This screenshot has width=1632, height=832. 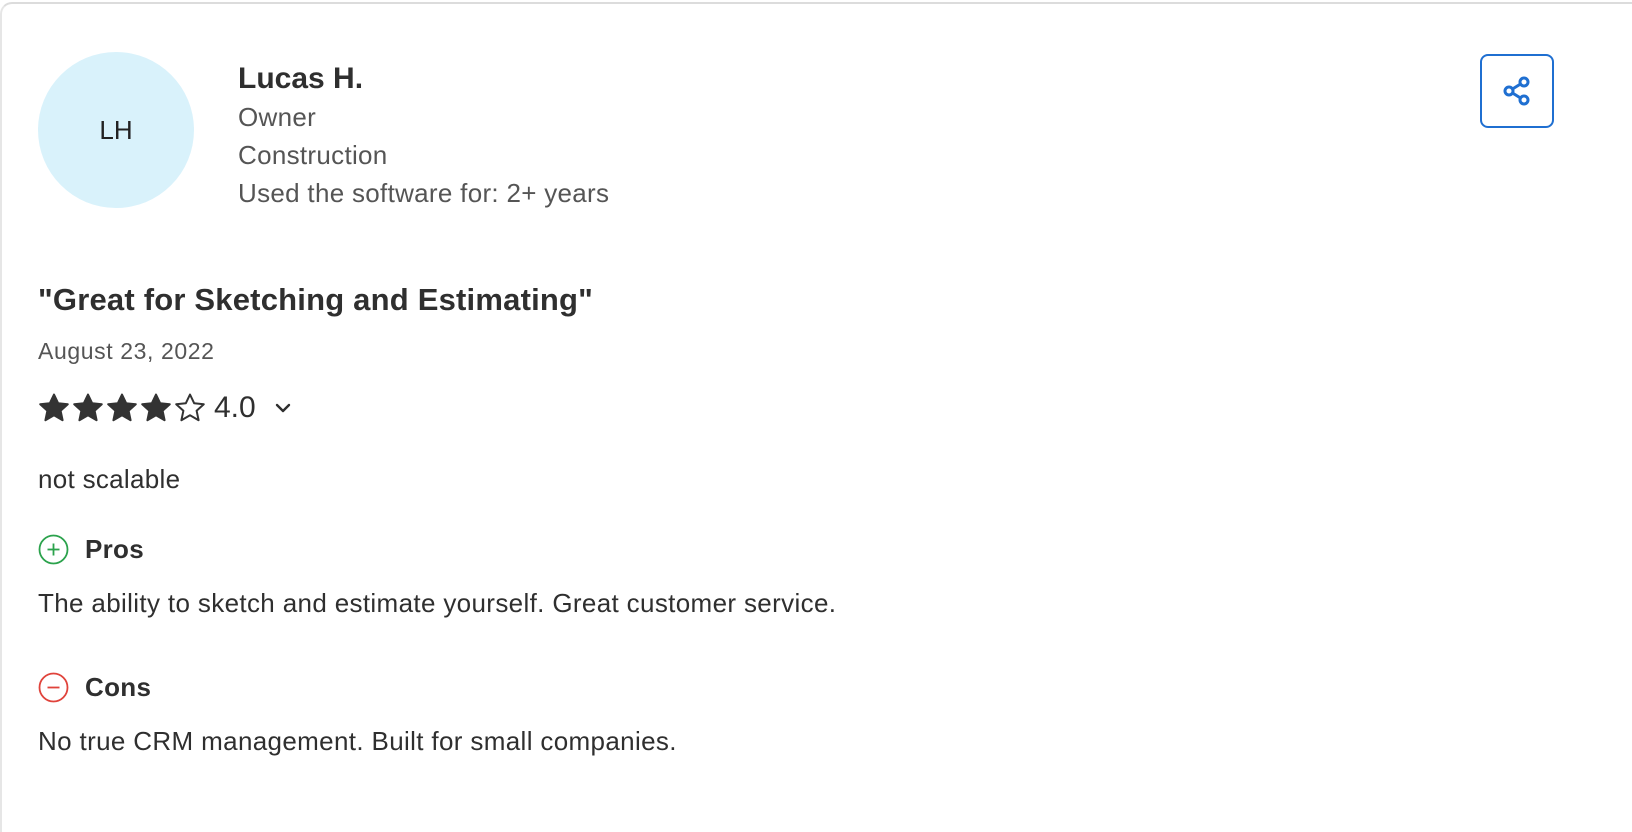 I want to click on review-date: August 23, 2022, so click(x=126, y=351).